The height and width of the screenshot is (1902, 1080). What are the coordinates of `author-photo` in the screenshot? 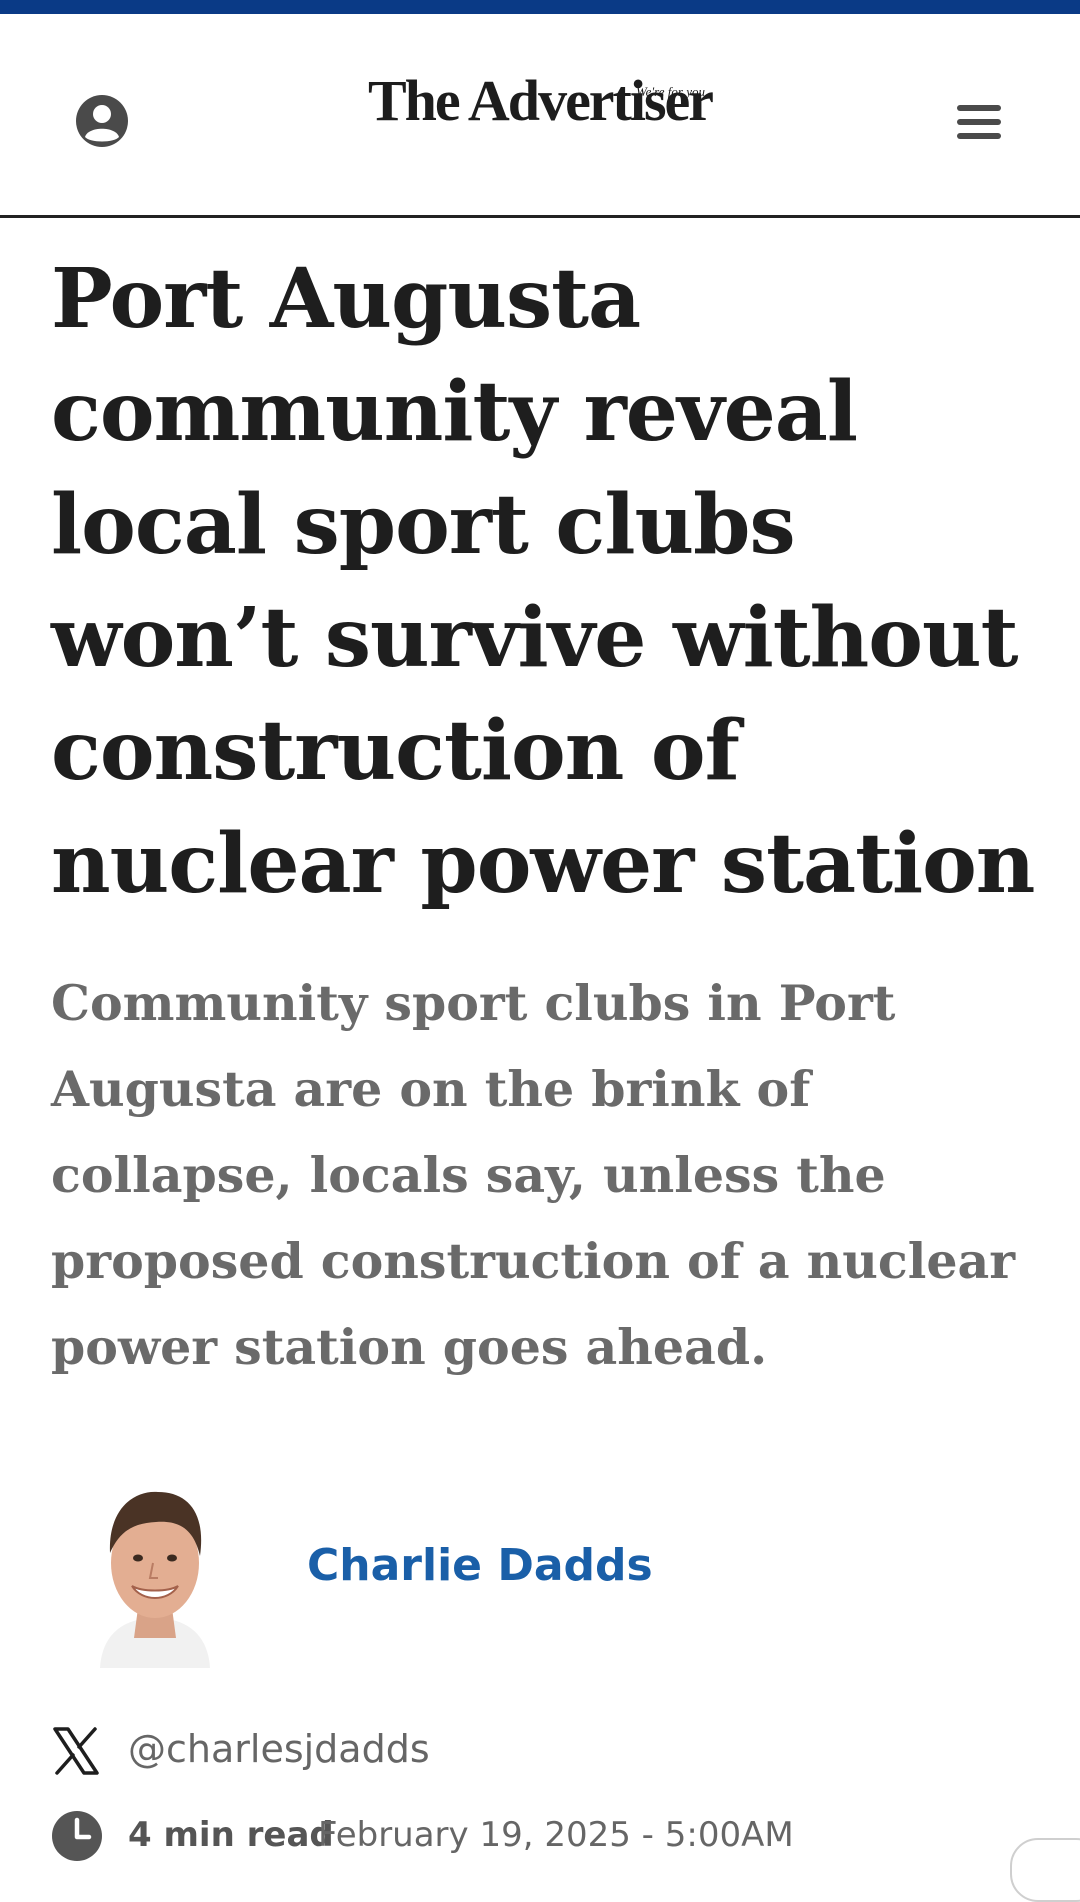 It's located at (155, 1568).